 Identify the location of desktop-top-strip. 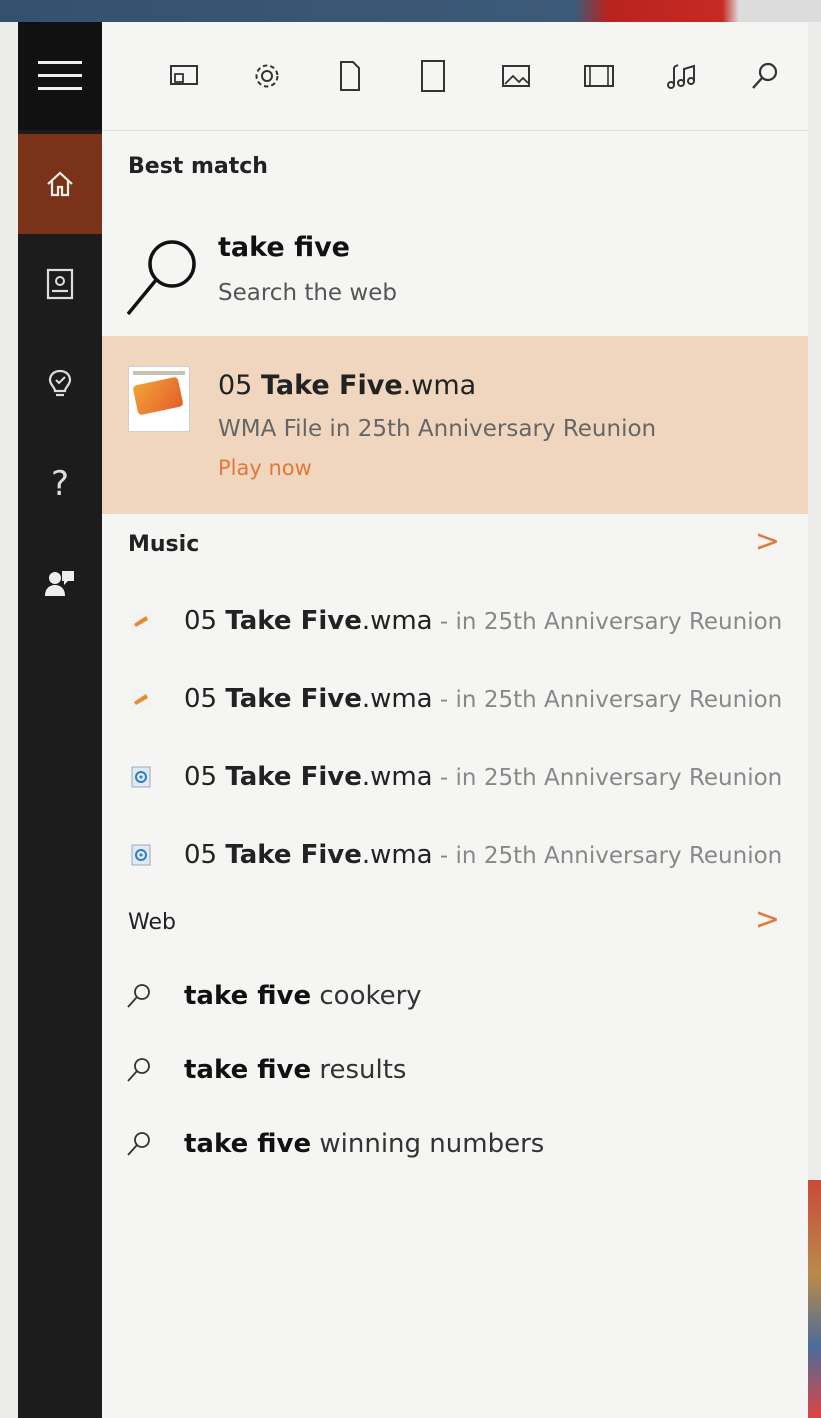
(410, 11).